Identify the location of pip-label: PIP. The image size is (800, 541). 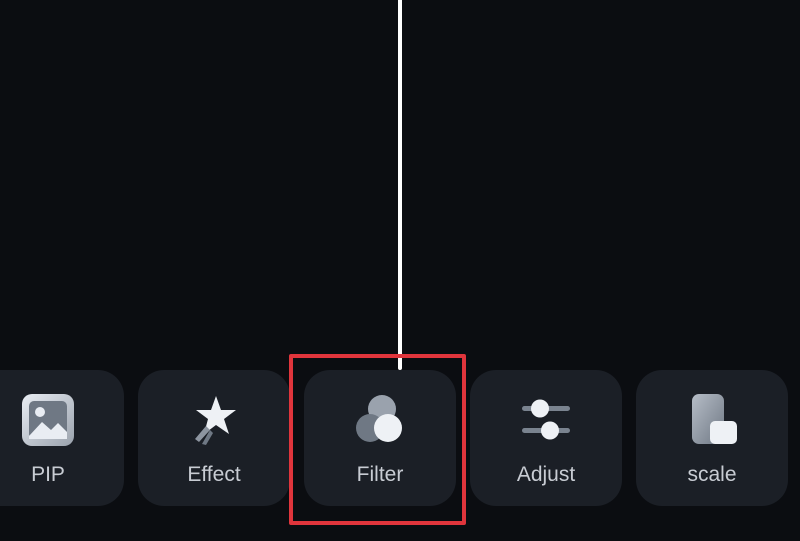
(48, 474).